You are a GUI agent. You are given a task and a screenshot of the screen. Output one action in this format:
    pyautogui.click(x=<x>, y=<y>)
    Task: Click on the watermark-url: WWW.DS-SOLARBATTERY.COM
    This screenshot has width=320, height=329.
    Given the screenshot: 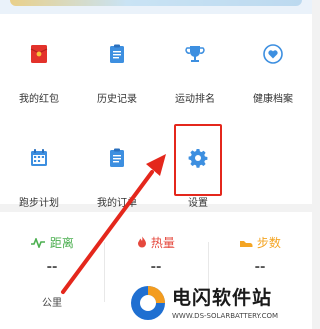 What is the action you would take?
    pyautogui.click(x=225, y=316)
    